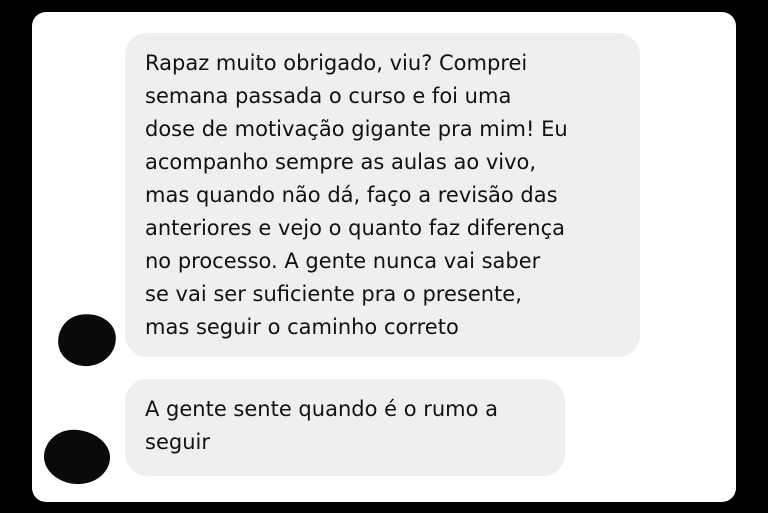 This screenshot has width=768, height=513. I want to click on message-text-line: se vai ser suficiente pra o presente,, so click(333, 294).